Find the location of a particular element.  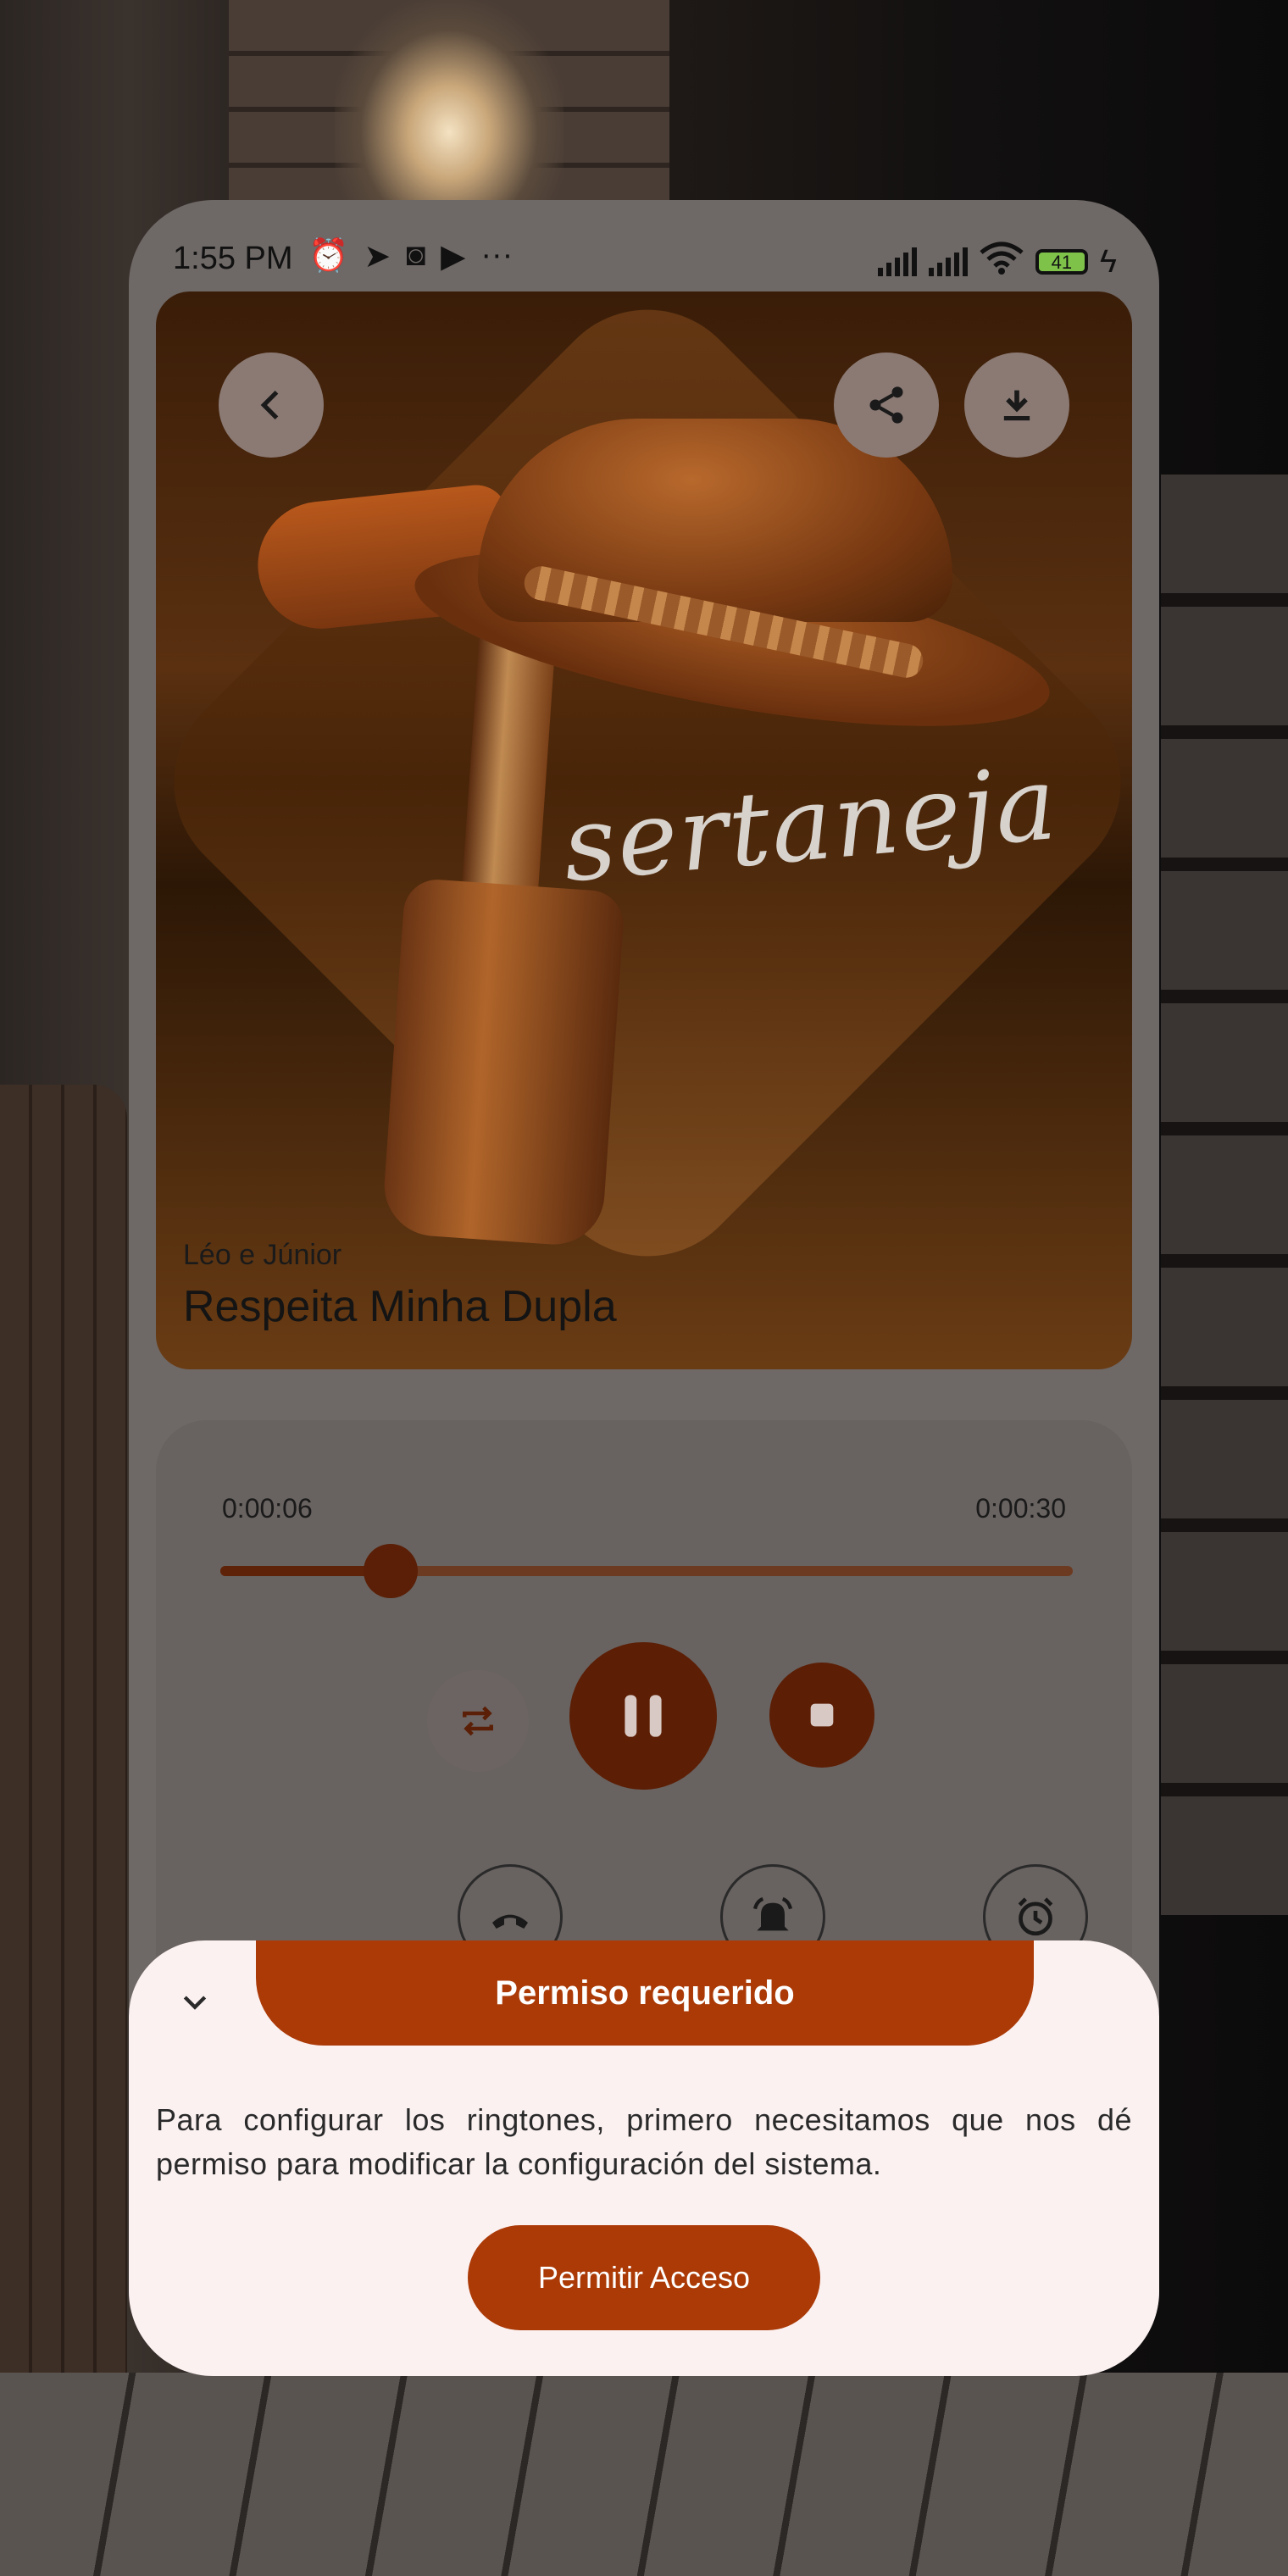

share-icon is located at coordinates (886, 405).